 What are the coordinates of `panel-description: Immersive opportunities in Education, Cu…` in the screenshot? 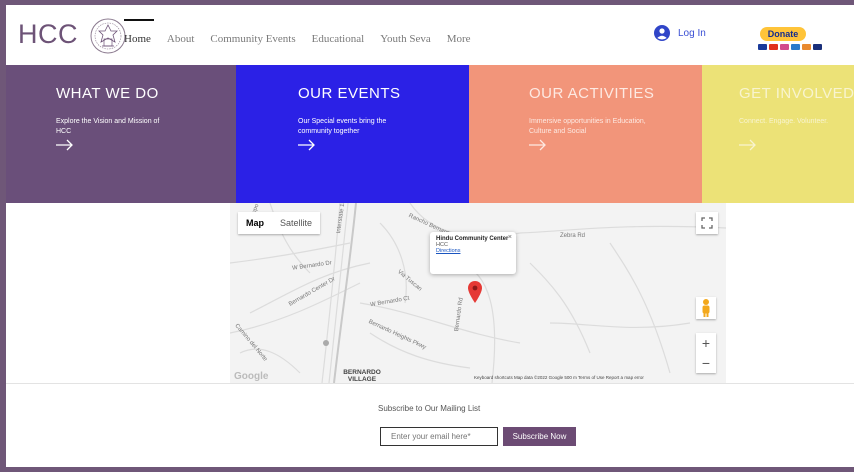 It's located at (587, 126).